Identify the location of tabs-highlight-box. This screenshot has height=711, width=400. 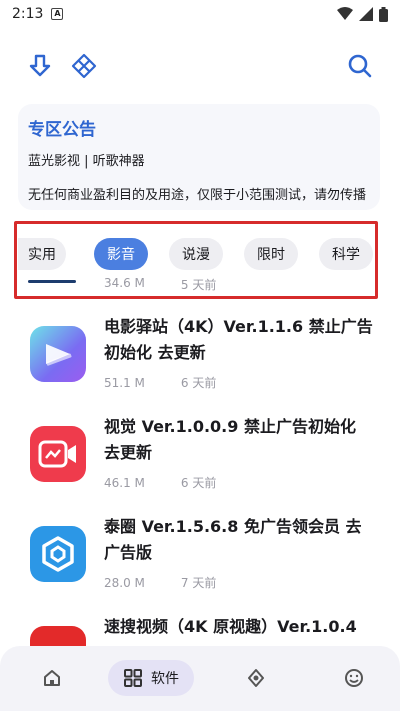
(196, 260).